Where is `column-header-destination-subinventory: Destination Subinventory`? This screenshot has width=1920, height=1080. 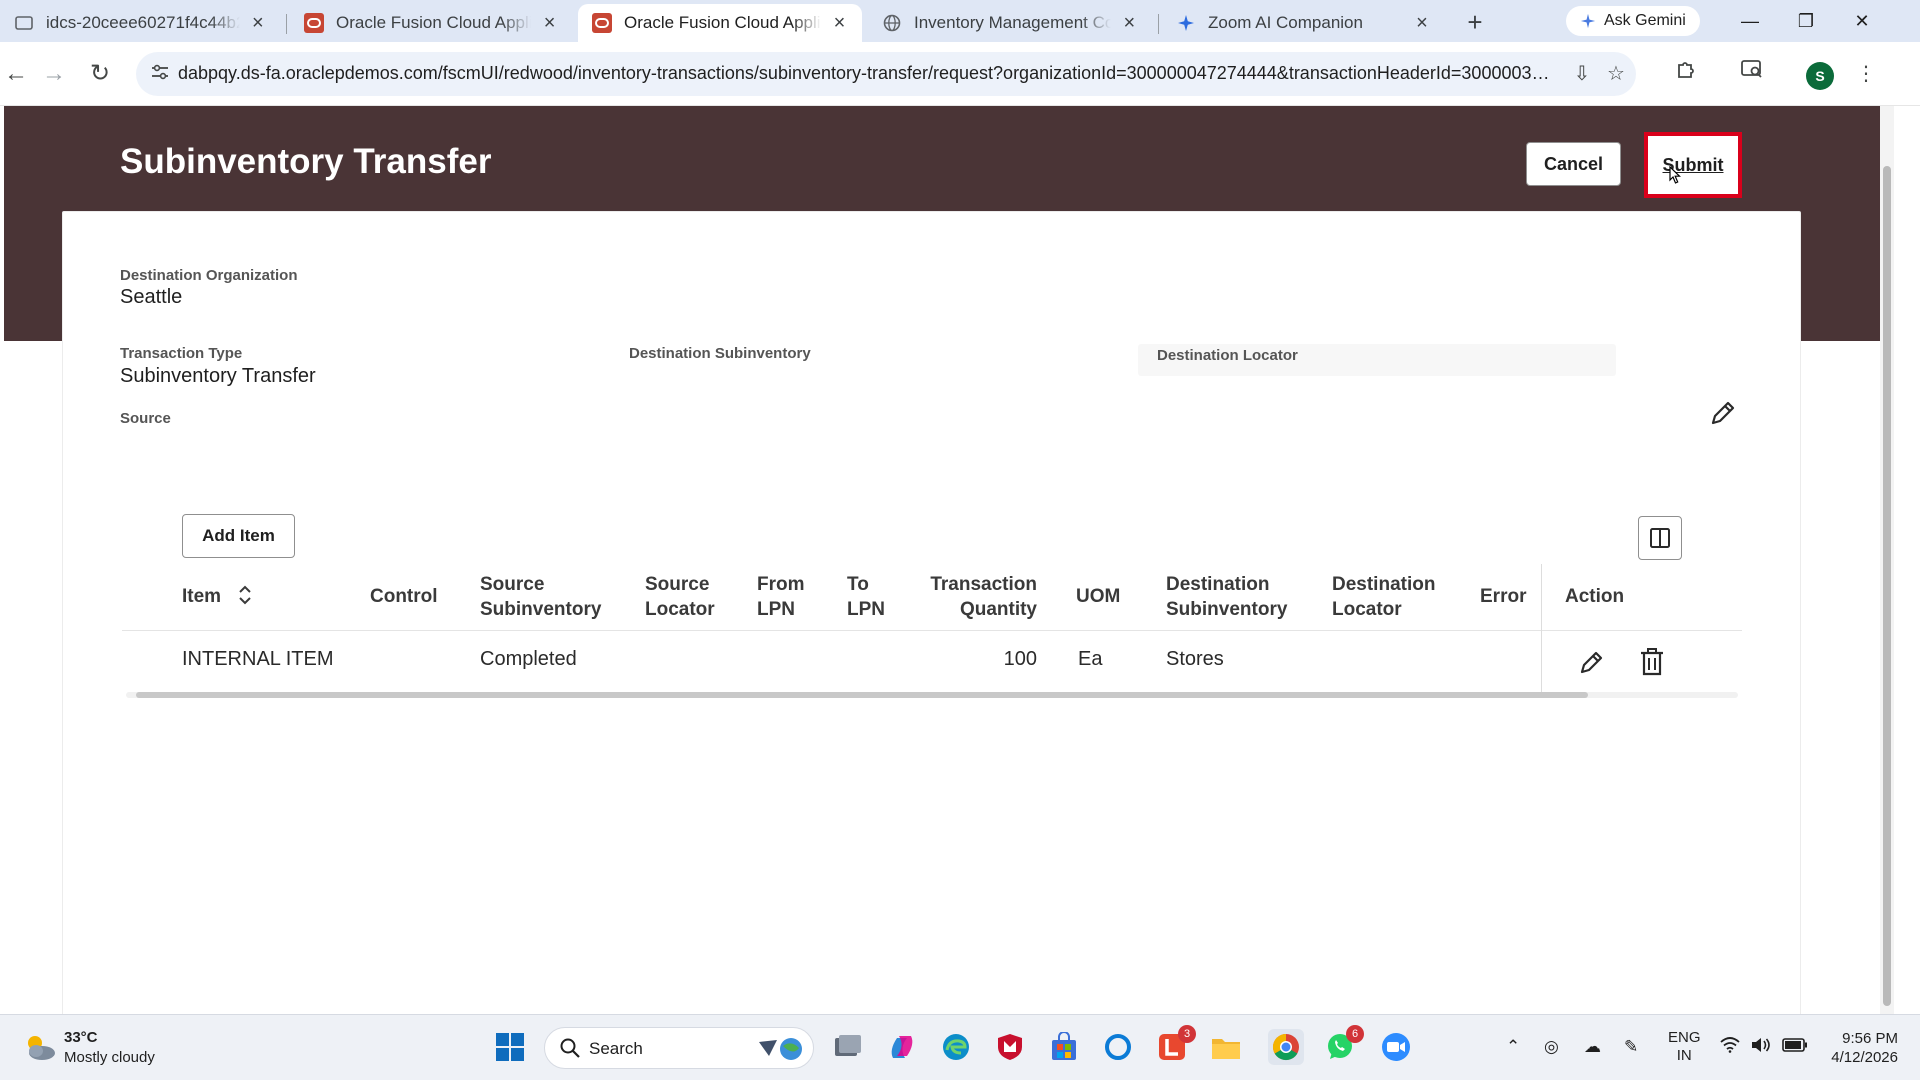 column-header-destination-subinventory: Destination Subinventory is located at coordinates (1227, 597).